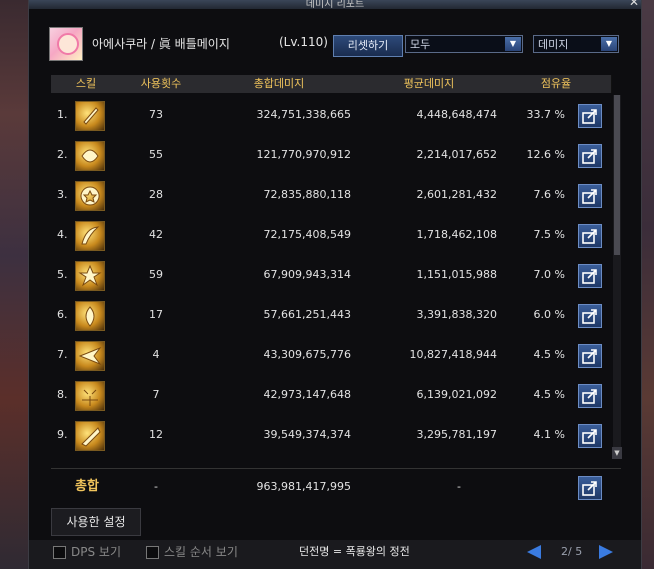  I want to click on metric-select-value: 데미지, so click(553, 44).